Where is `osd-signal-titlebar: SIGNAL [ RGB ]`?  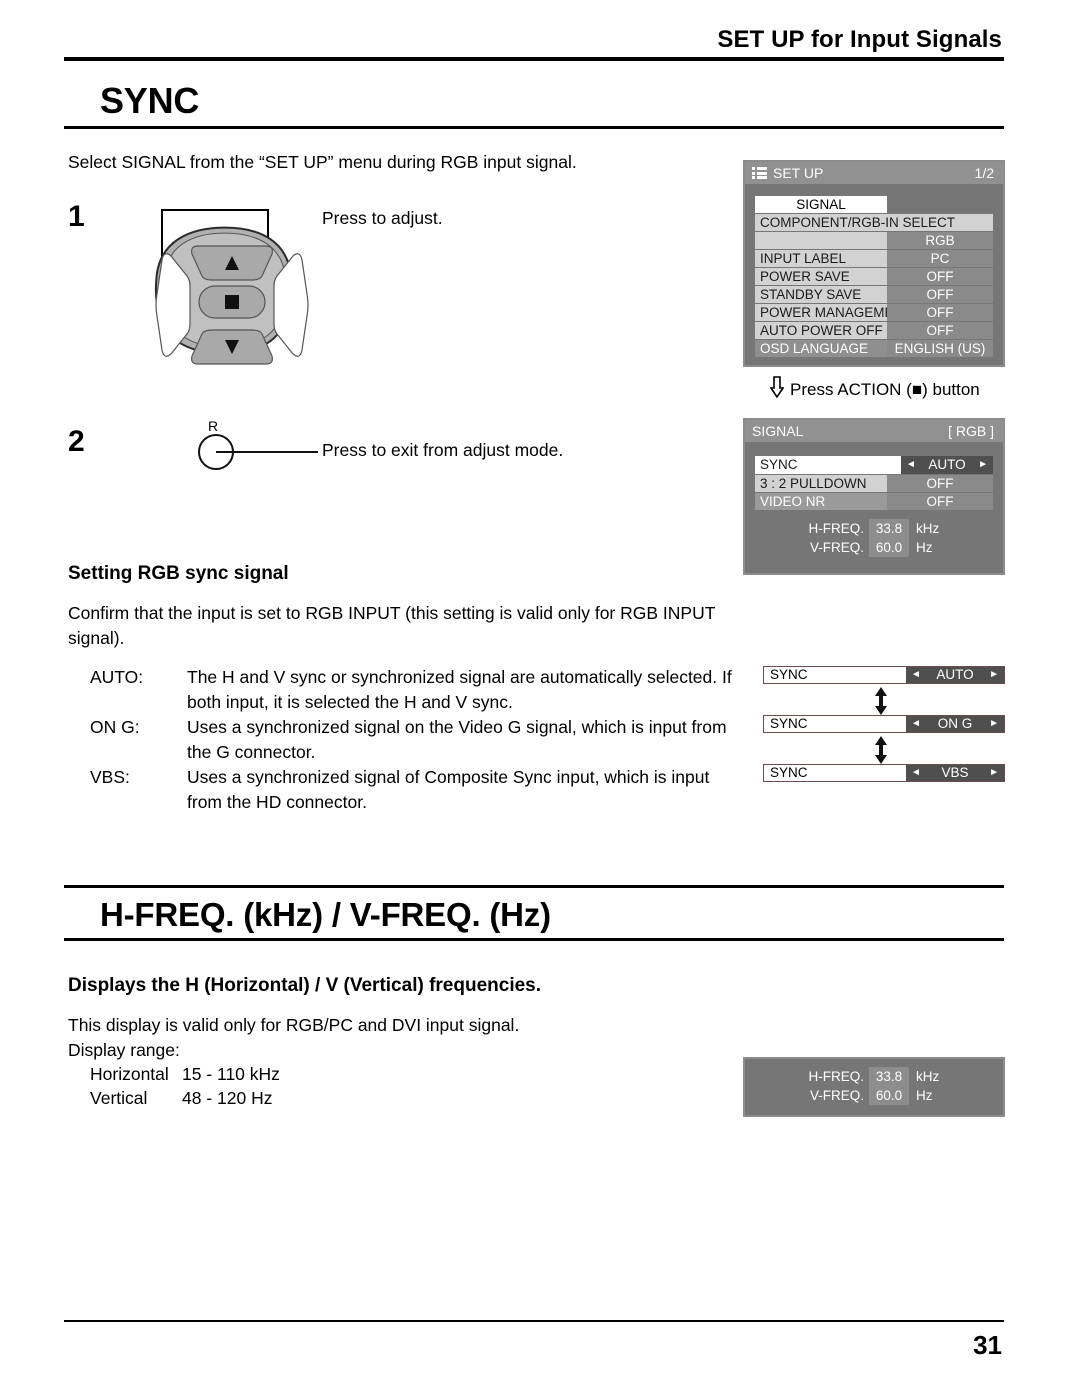
osd-signal-titlebar: SIGNAL [ RGB ] is located at coordinates (874, 431).